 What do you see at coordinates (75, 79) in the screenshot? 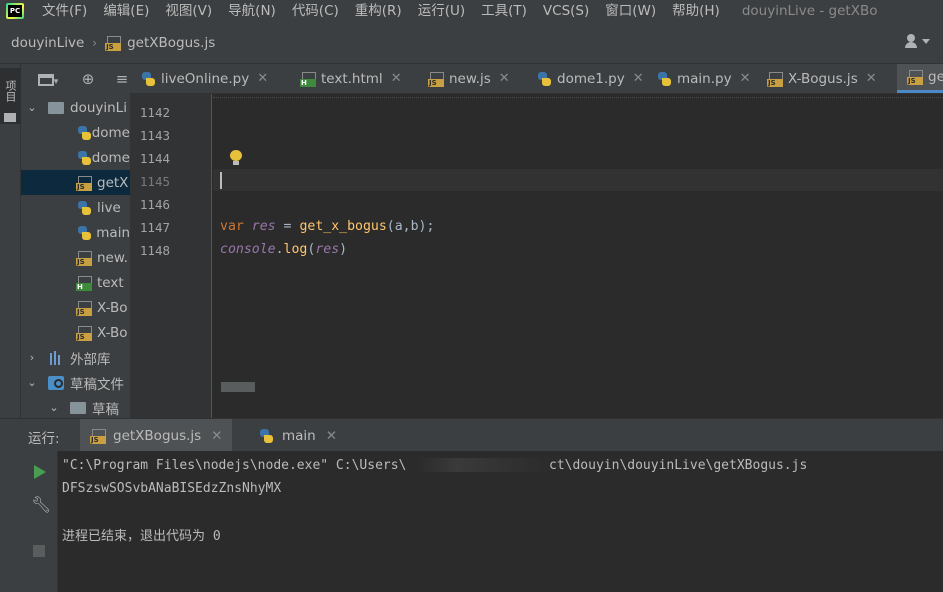
I see `project-toolbar: ▾ ⊕ ≡` at bounding box center [75, 79].